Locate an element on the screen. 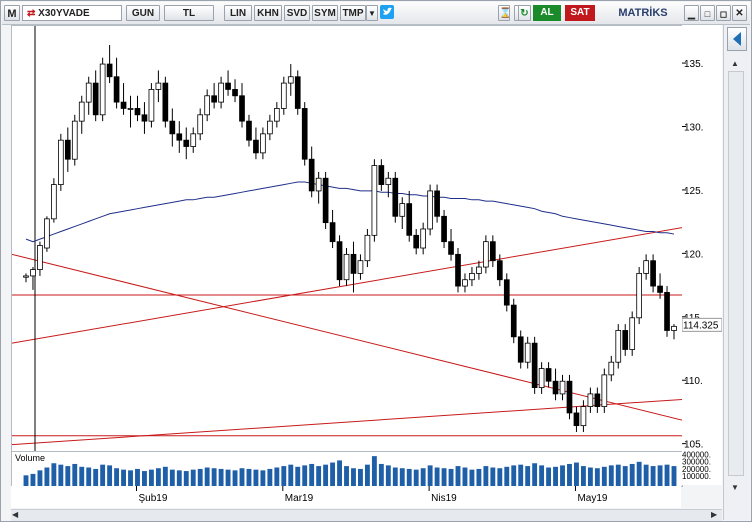 The image size is (752, 522). close-button: ✕ is located at coordinates (739, 13).